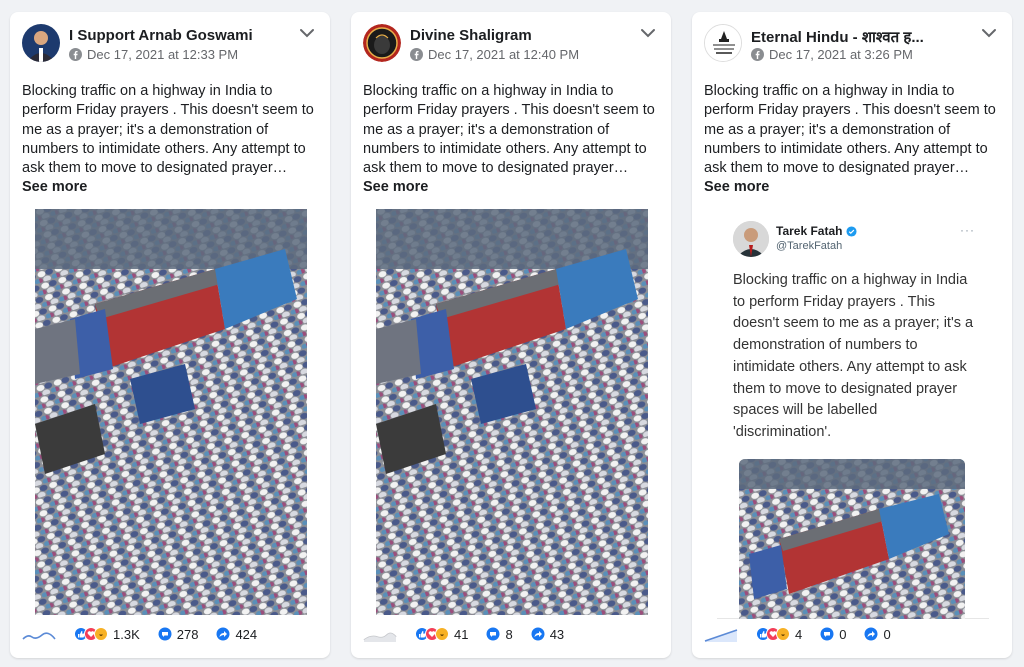  I want to click on shares-stat: 0, so click(877, 634).